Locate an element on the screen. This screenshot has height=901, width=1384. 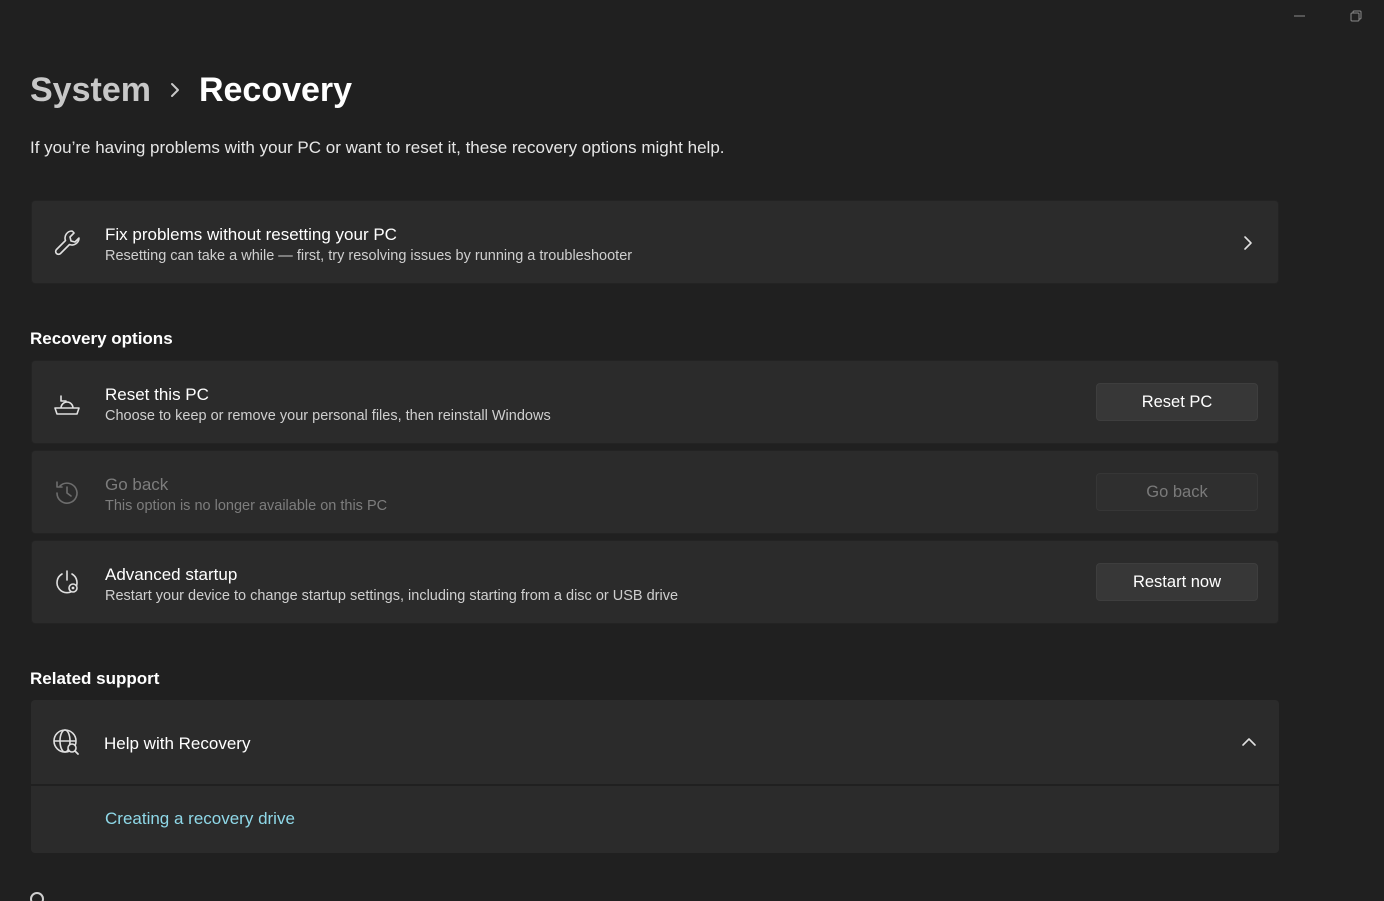
history-icon is located at coordinates (67, 493).